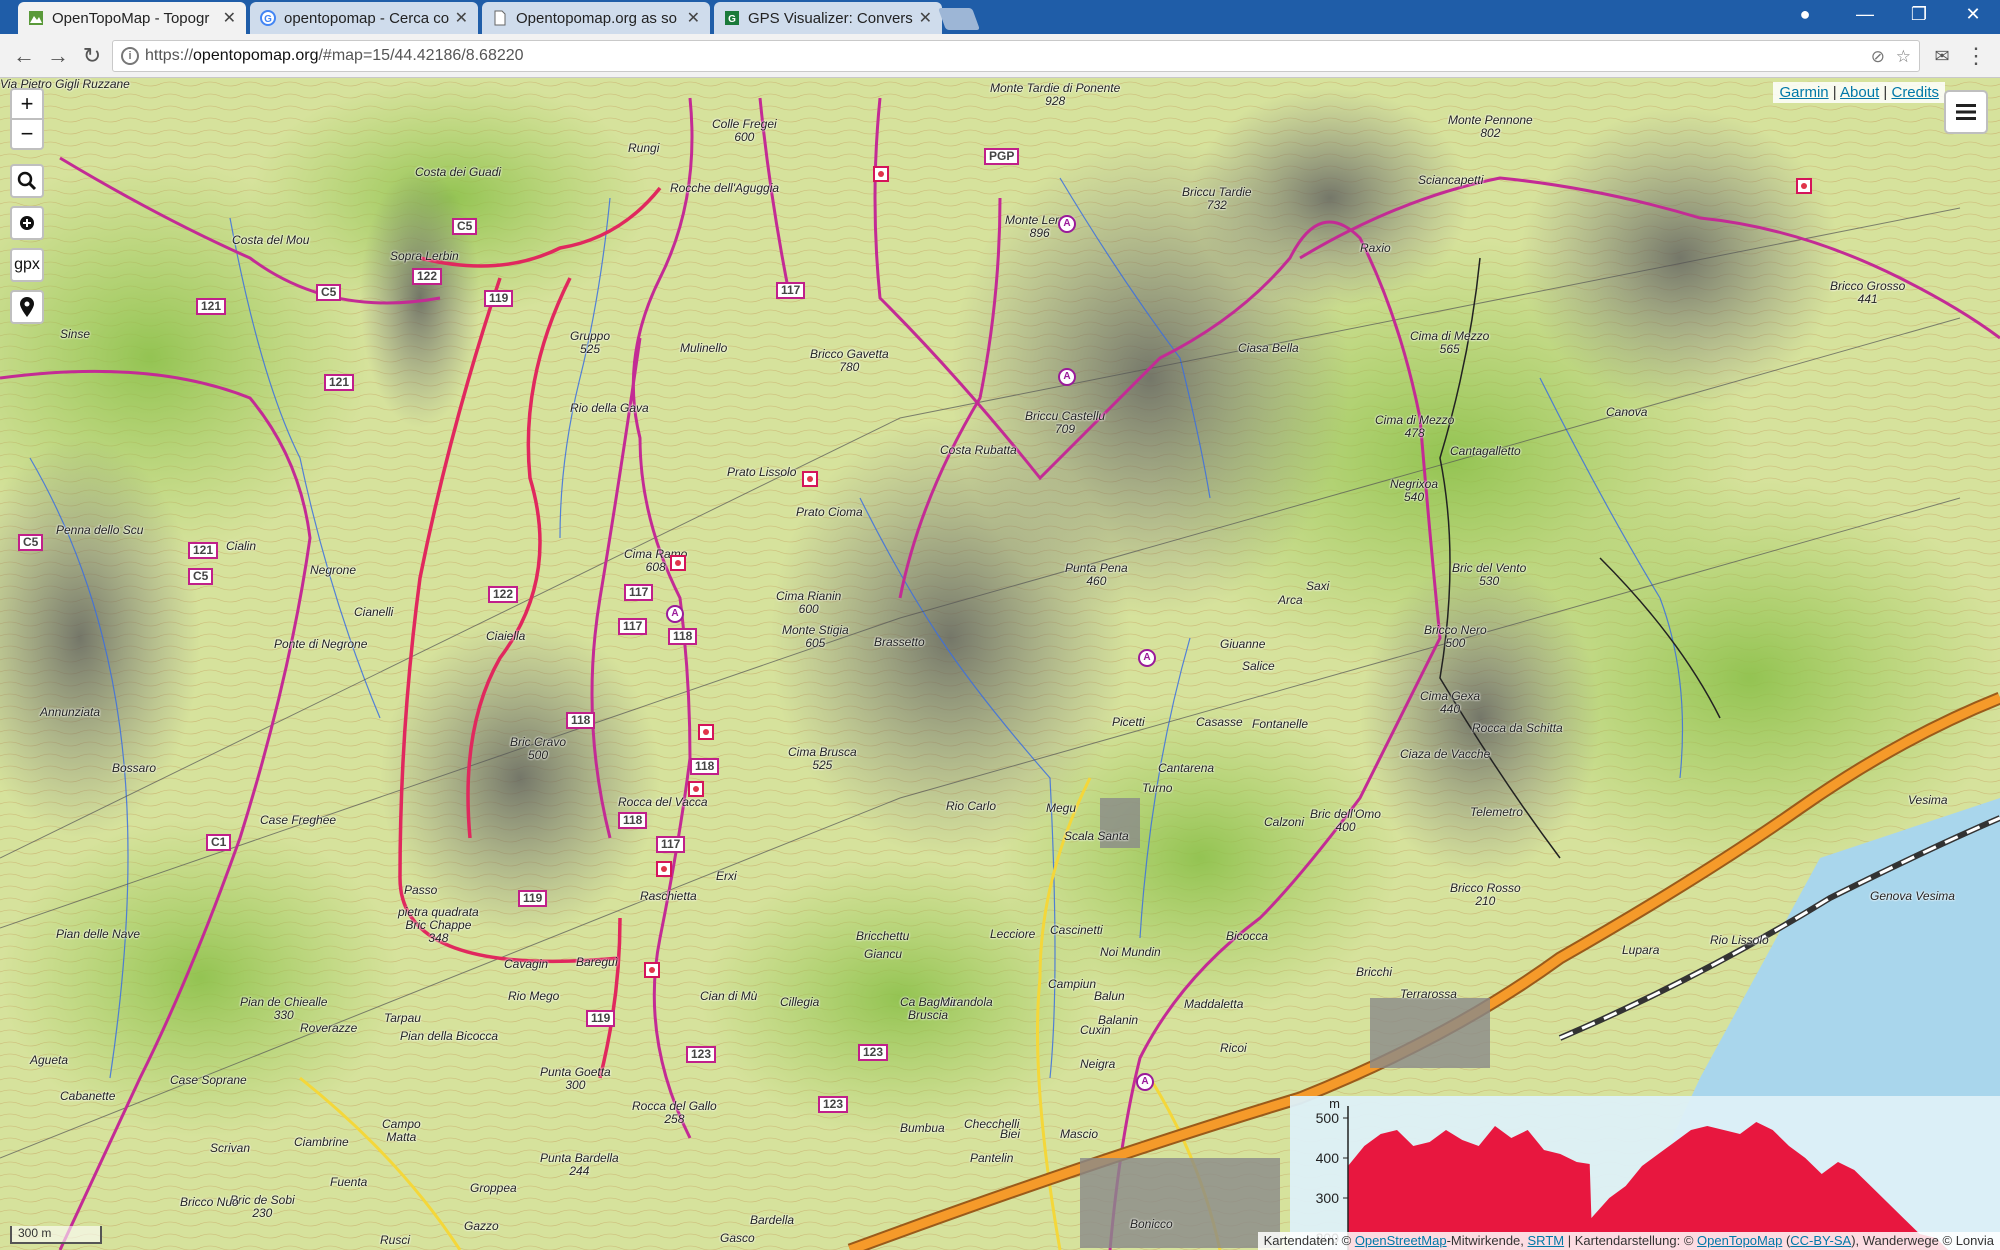 Image resolution: width=2000 pixels, height=1250 pixels. What do you see at coordinates (27, 307) in the screenshot?
I see `marker-button` at bounding box center [27, 307].